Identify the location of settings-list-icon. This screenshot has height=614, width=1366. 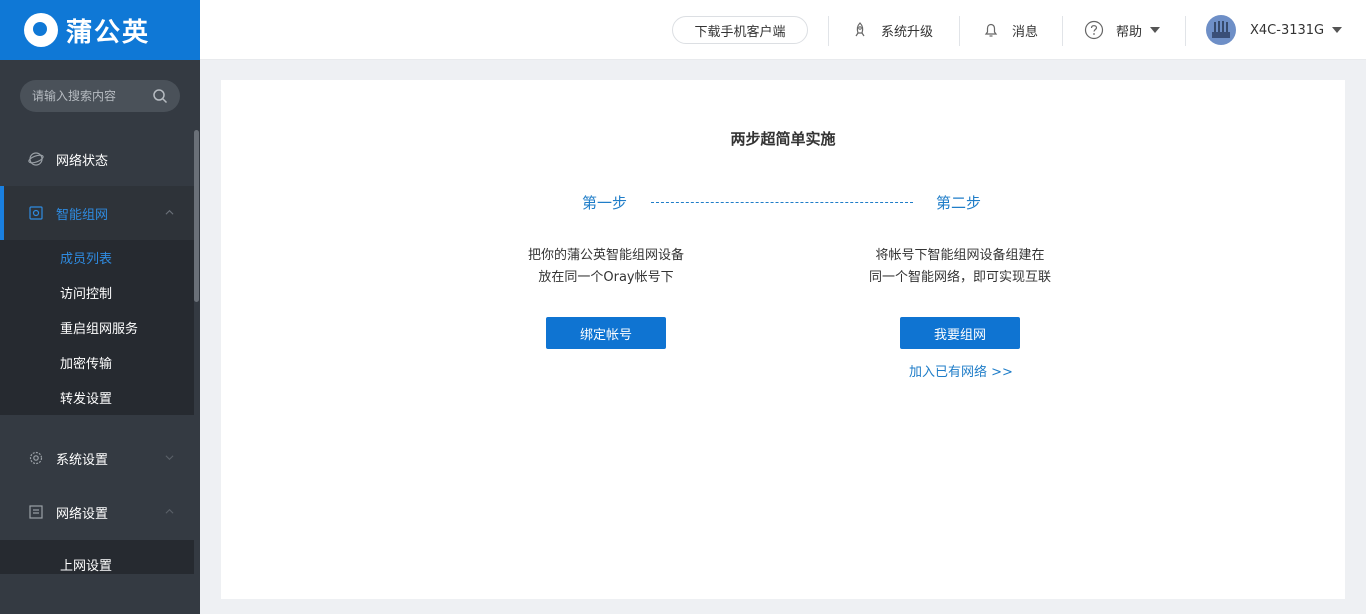
(36, 512).